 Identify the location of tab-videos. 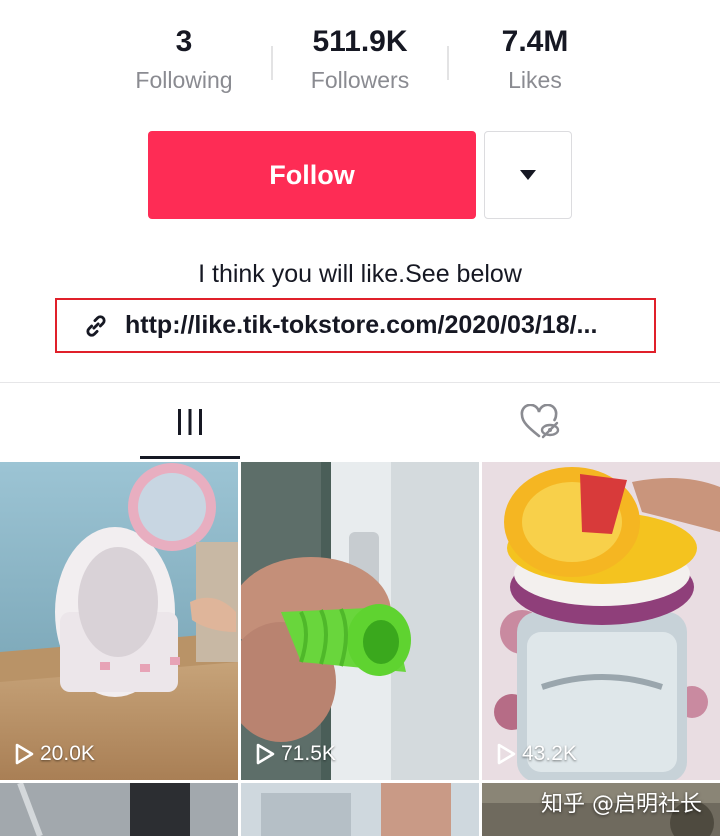
(190, 422).